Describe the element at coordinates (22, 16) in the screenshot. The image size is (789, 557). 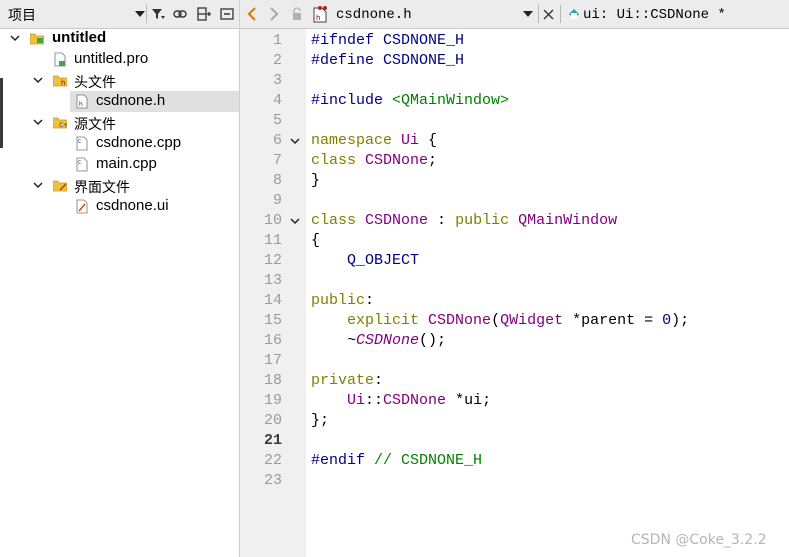
I see `panel-title: 项目` at that location.